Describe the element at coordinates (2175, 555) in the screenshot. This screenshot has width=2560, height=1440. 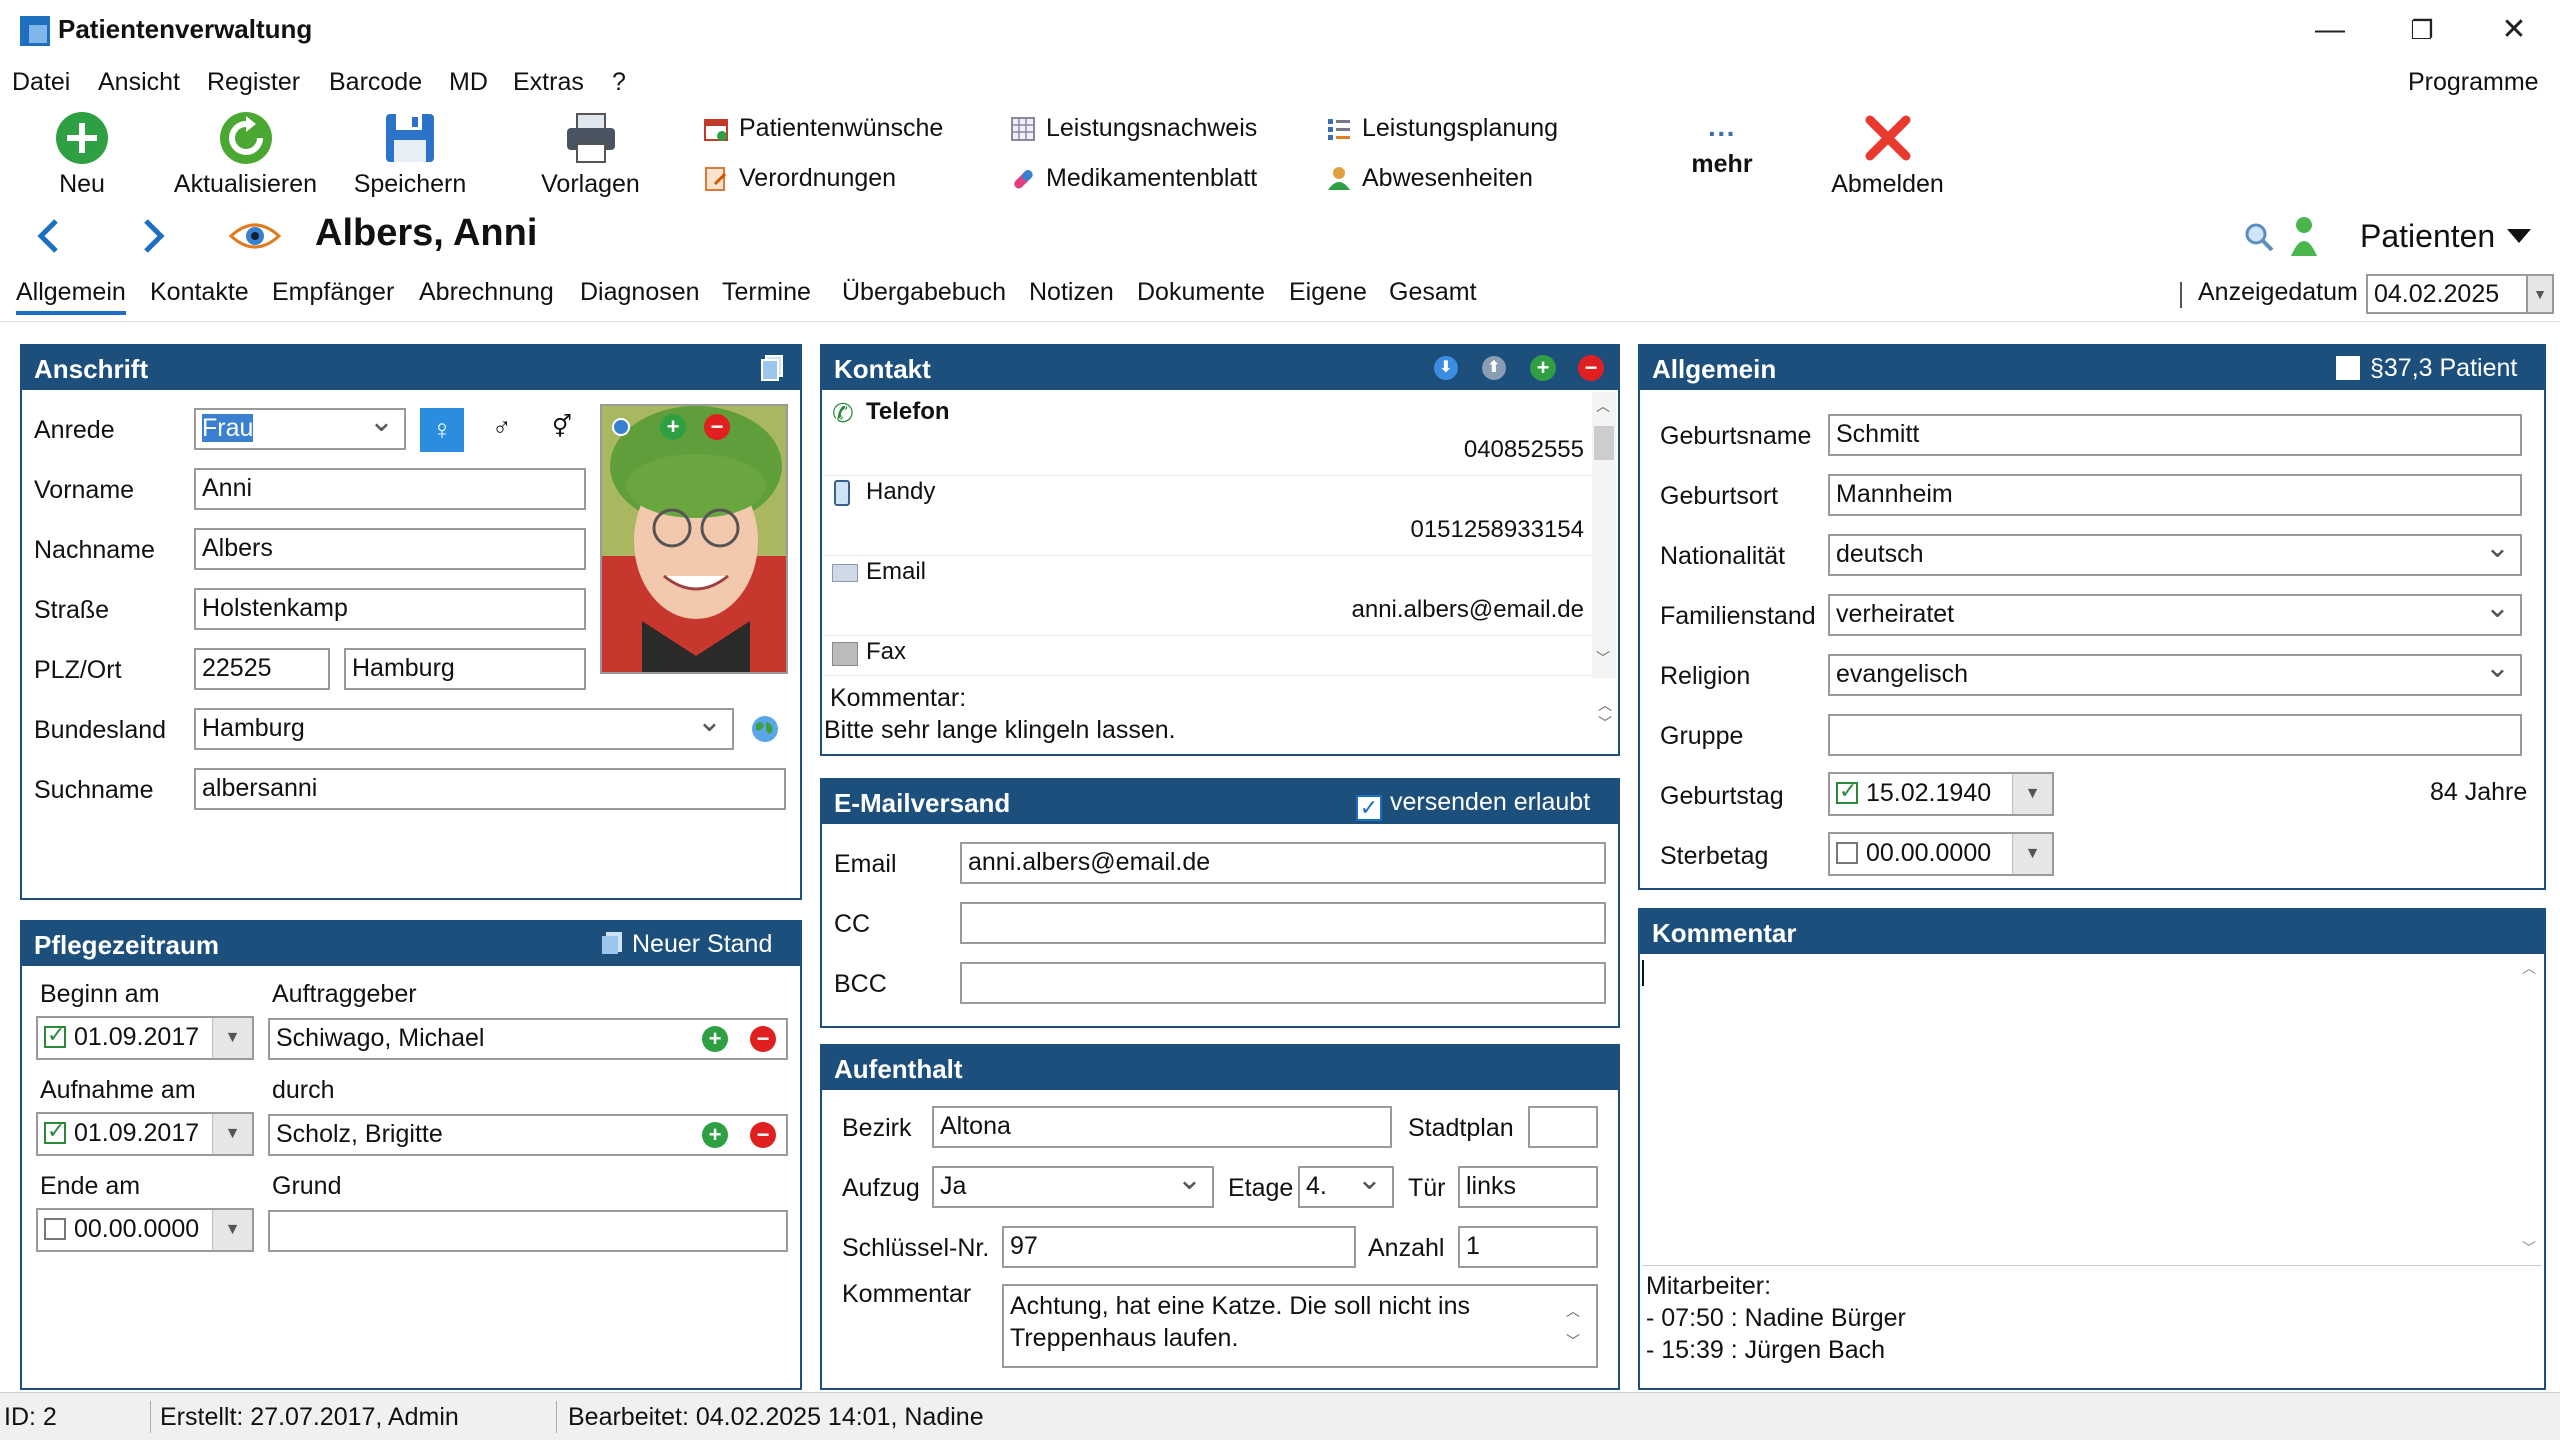
I see `nationalitaet-select: deutsch` at that location.